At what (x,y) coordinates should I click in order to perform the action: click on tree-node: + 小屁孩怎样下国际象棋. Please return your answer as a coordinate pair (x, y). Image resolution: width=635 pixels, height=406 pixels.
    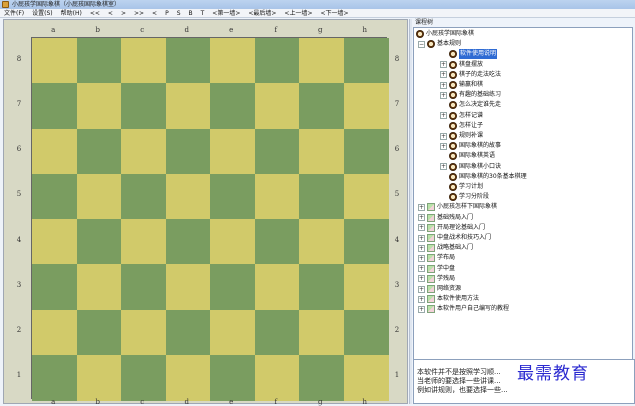
    Looking at the image, I should click on (457, 207).